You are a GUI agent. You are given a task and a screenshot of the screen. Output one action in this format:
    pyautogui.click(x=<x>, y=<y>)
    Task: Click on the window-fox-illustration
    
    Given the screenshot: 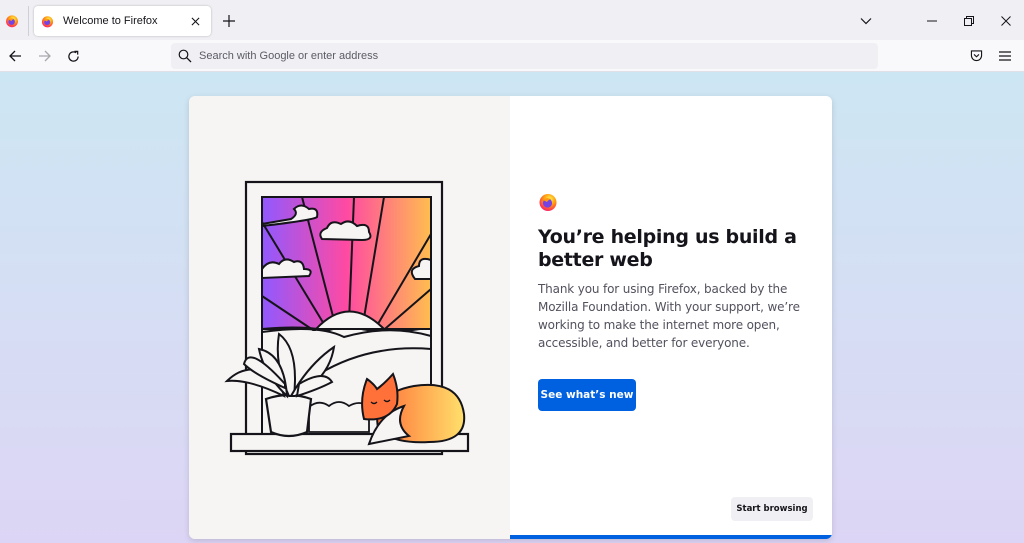 What is the action you would take?
    pyautogui.click(x=347, y=318)
    